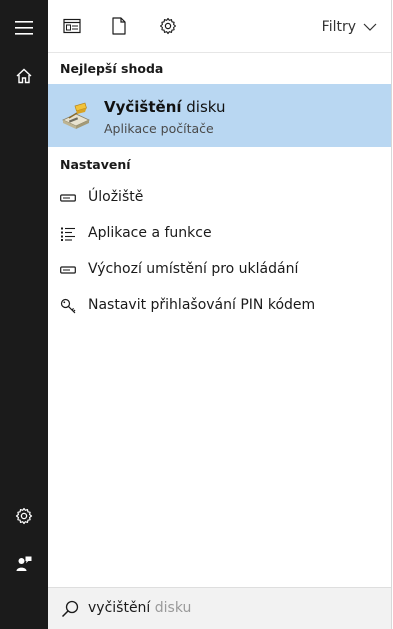 The height and width of the screenshot is (629, 393). I want to click on search-suggestion-text: disku, so click(171, 608).